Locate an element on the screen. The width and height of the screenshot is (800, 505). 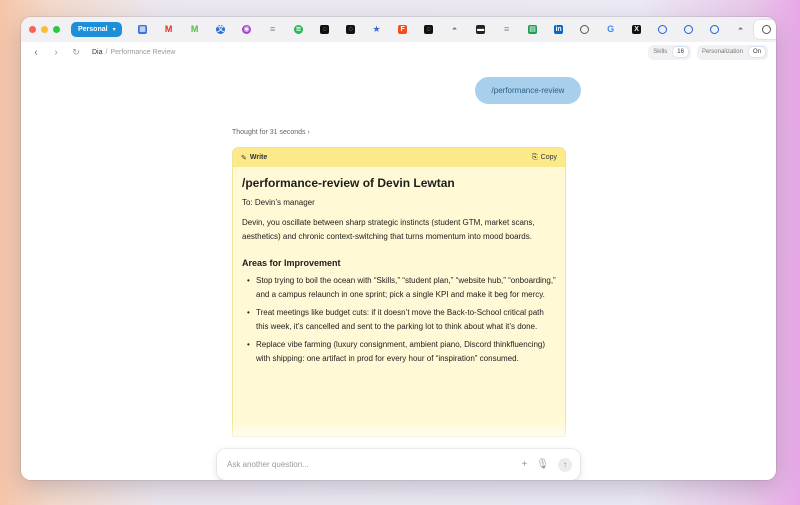
browser-tab: ▦ is located at coordinates (143, 29).